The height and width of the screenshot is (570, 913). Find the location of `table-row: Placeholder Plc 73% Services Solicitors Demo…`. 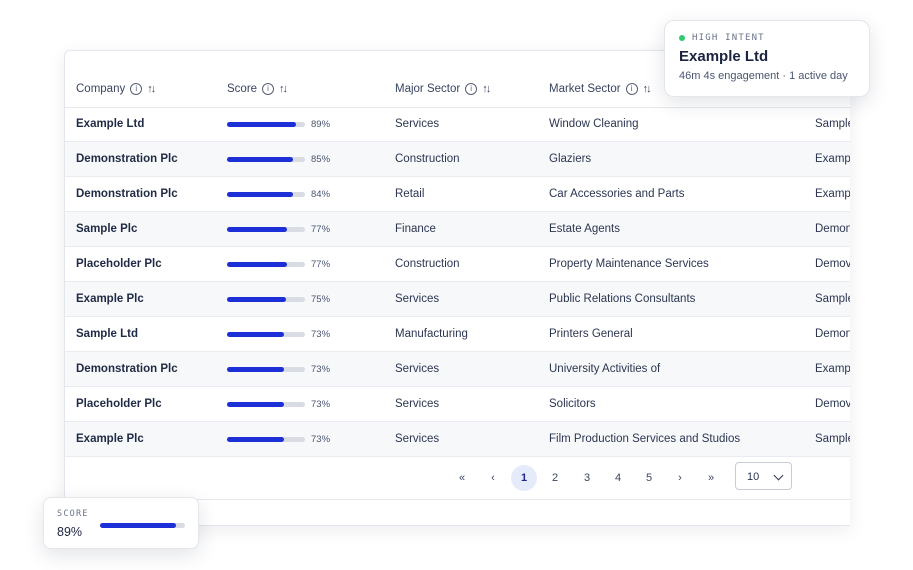

table-row: Placeholder Plc 73% Services Solicitors Demo… is located at coordinates (457, 404).